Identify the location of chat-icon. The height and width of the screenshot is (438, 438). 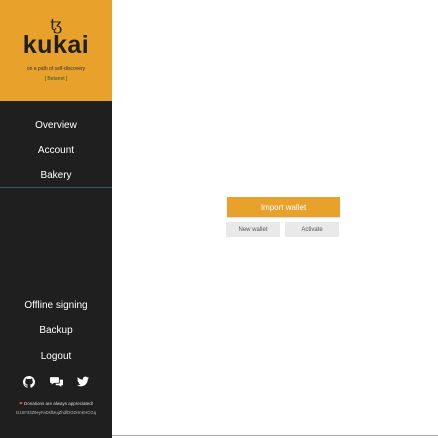
(56, 383).